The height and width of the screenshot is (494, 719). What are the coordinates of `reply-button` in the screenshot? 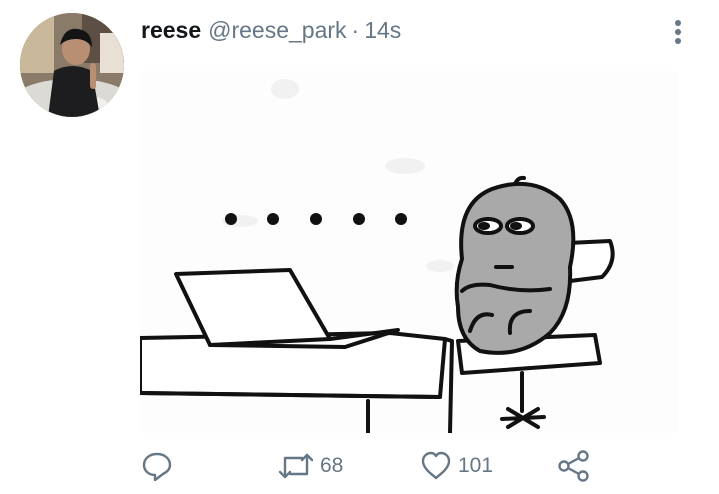 It's located at (157, 466).